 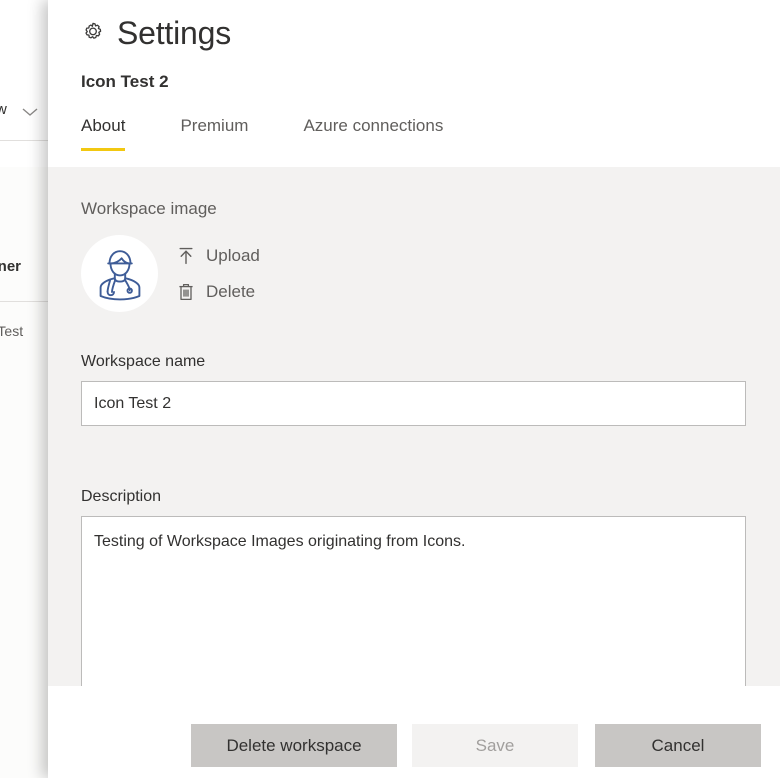 I want to click on doctor-avatar-icon, so click(x=119, y=274).